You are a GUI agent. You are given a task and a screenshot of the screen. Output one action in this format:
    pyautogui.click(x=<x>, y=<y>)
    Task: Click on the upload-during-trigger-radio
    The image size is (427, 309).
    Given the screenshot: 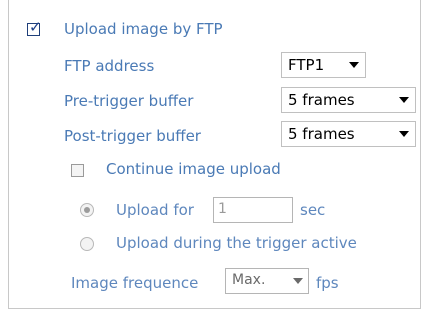 What is the action you would take?
    pyautogui.click(x=87, y=244)
    